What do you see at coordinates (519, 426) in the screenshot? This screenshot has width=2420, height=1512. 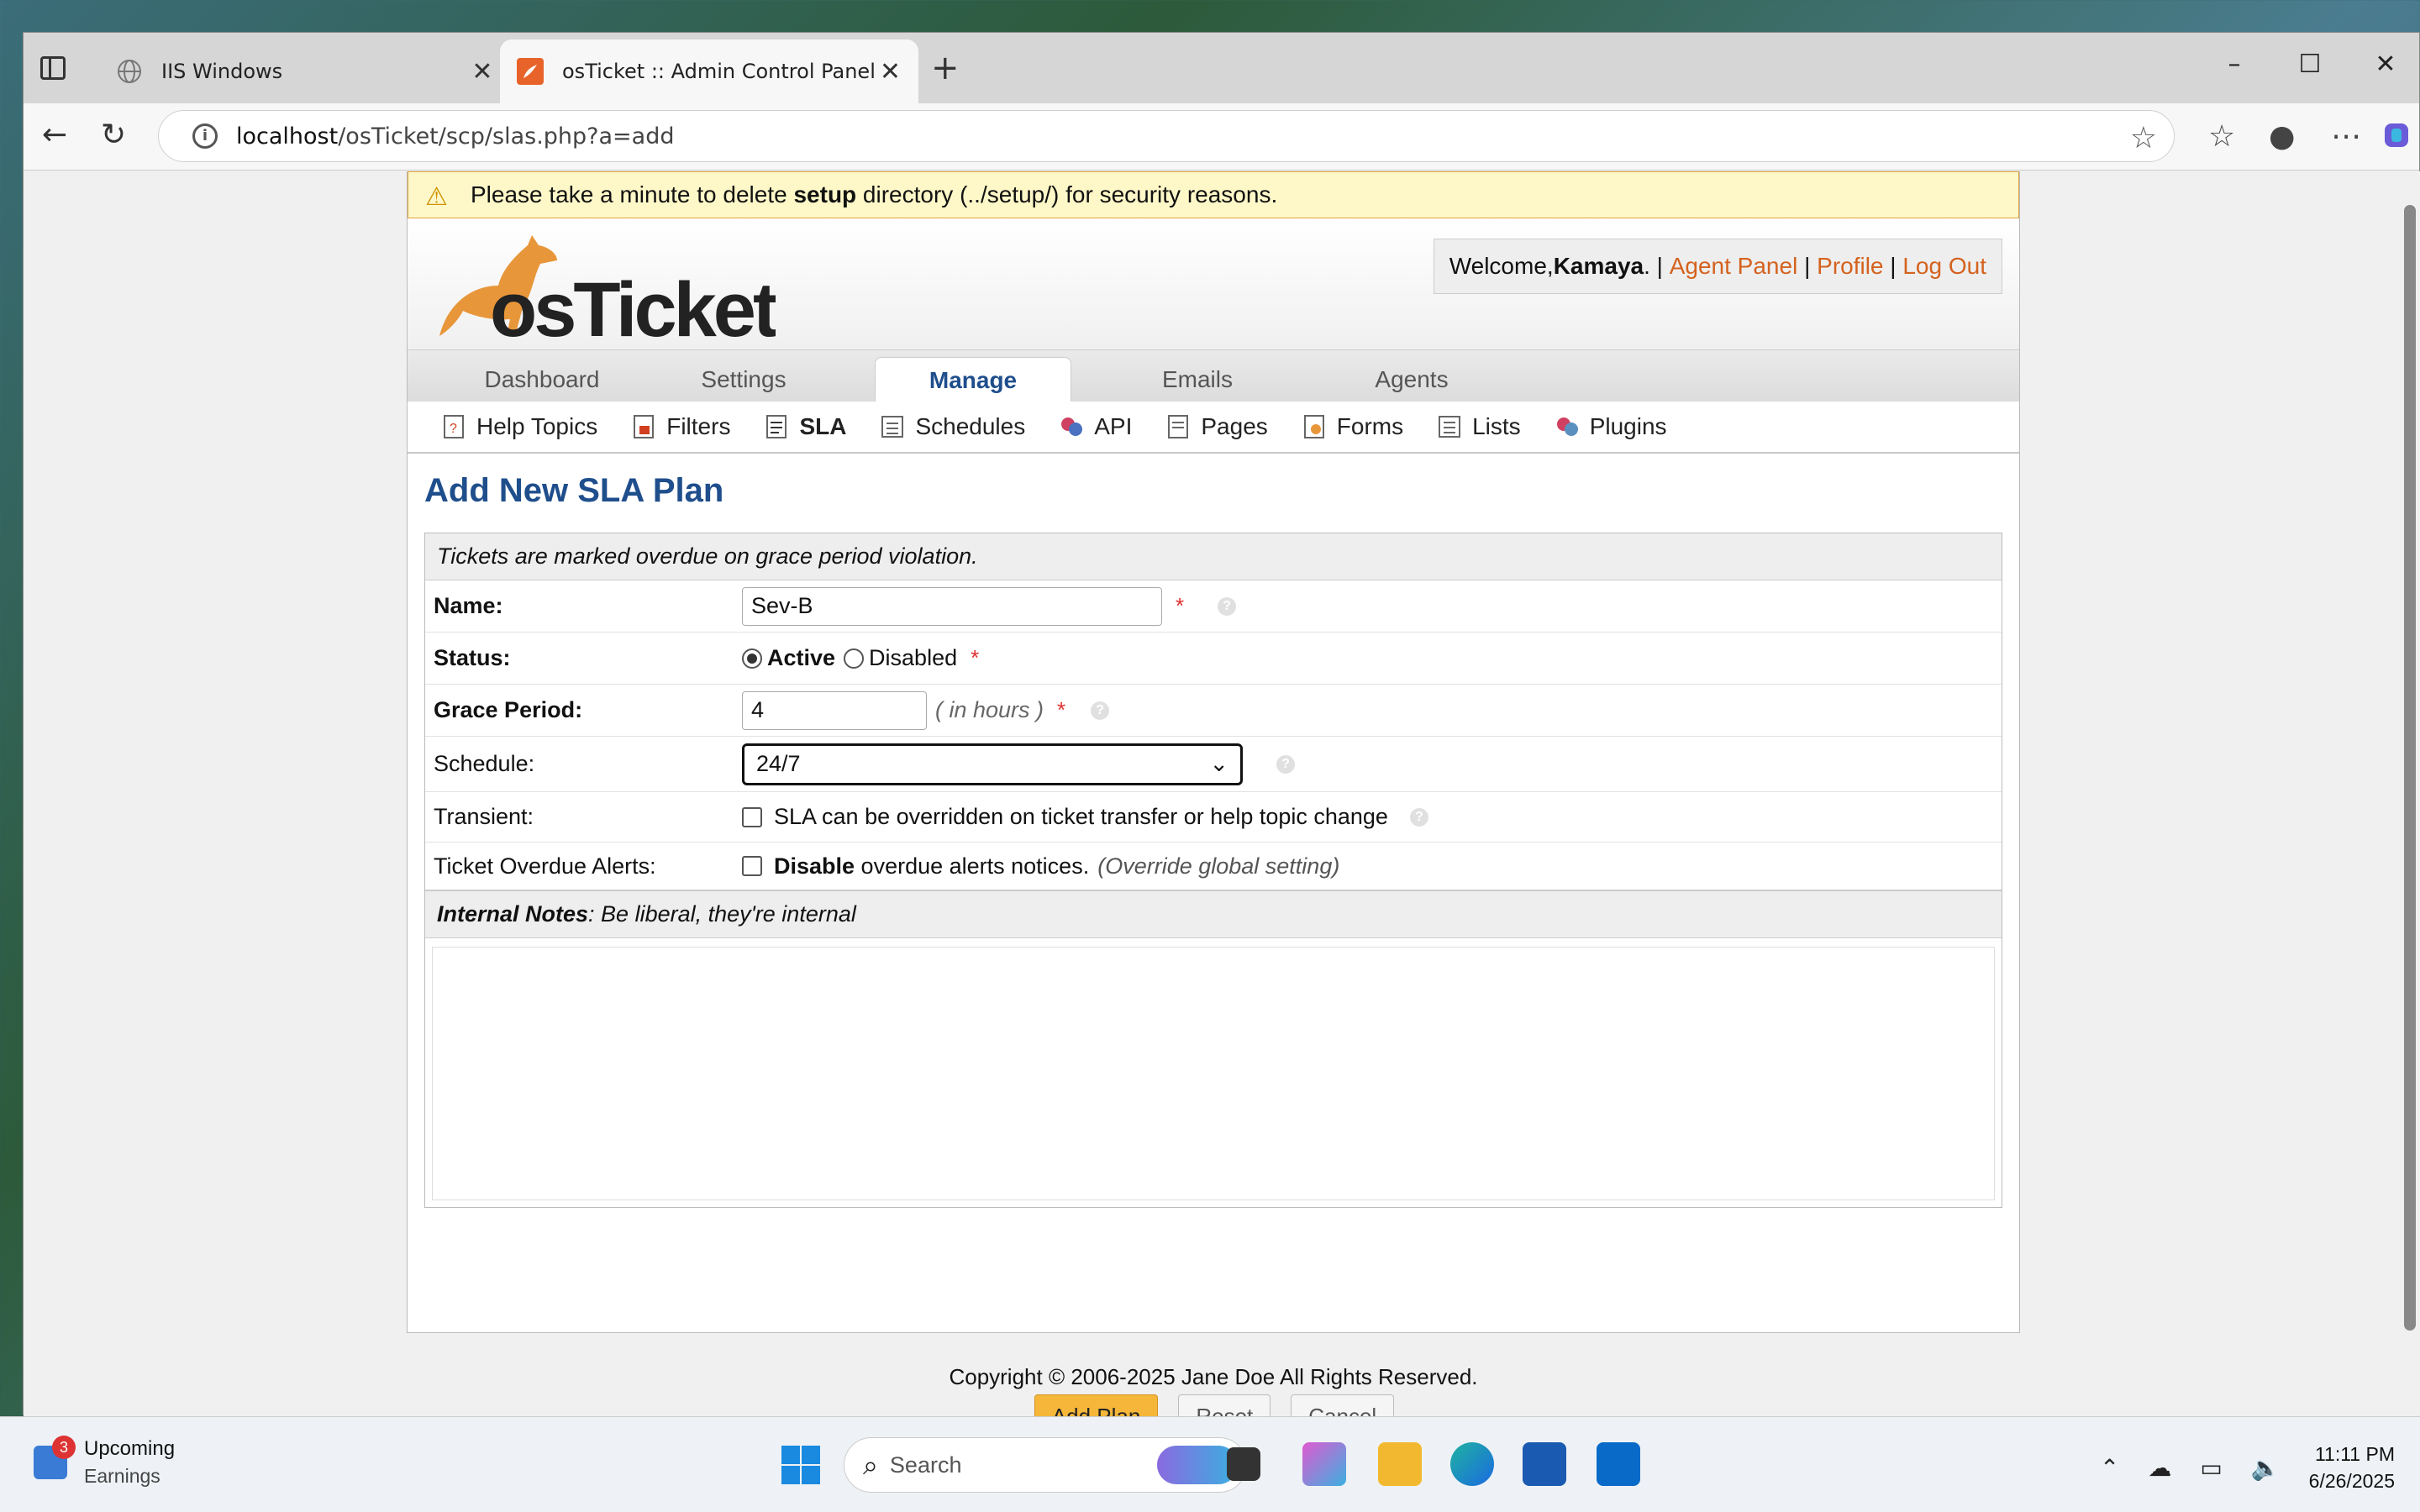 I see `subnav-help-topics: ? Help Topics` at bounding box center [519, 426].